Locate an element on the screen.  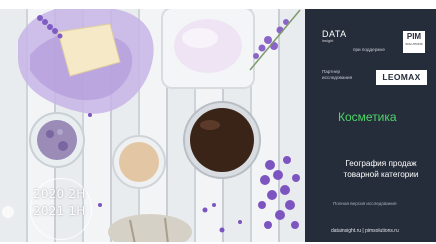
partner-label: Партнер исследования is located at coordinates (337, 74).